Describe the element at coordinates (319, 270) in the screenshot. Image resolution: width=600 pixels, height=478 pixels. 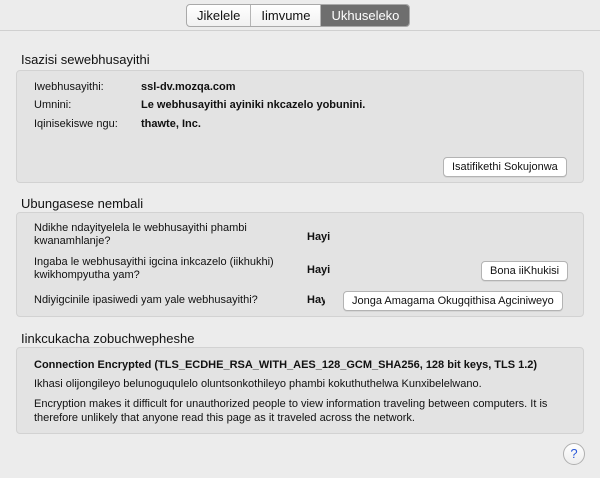
I see `cookies-answer: Hayi` at that location.